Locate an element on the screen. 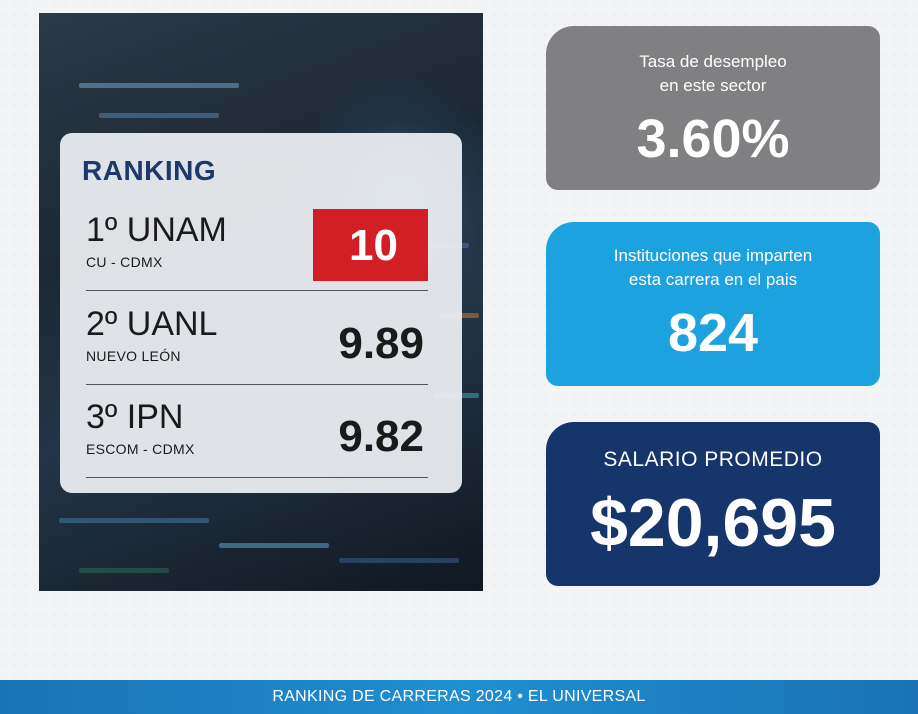 The image size is (918, 714). ranking-row-location: ESCOM - CDMX is located at coordinates (140, 449).